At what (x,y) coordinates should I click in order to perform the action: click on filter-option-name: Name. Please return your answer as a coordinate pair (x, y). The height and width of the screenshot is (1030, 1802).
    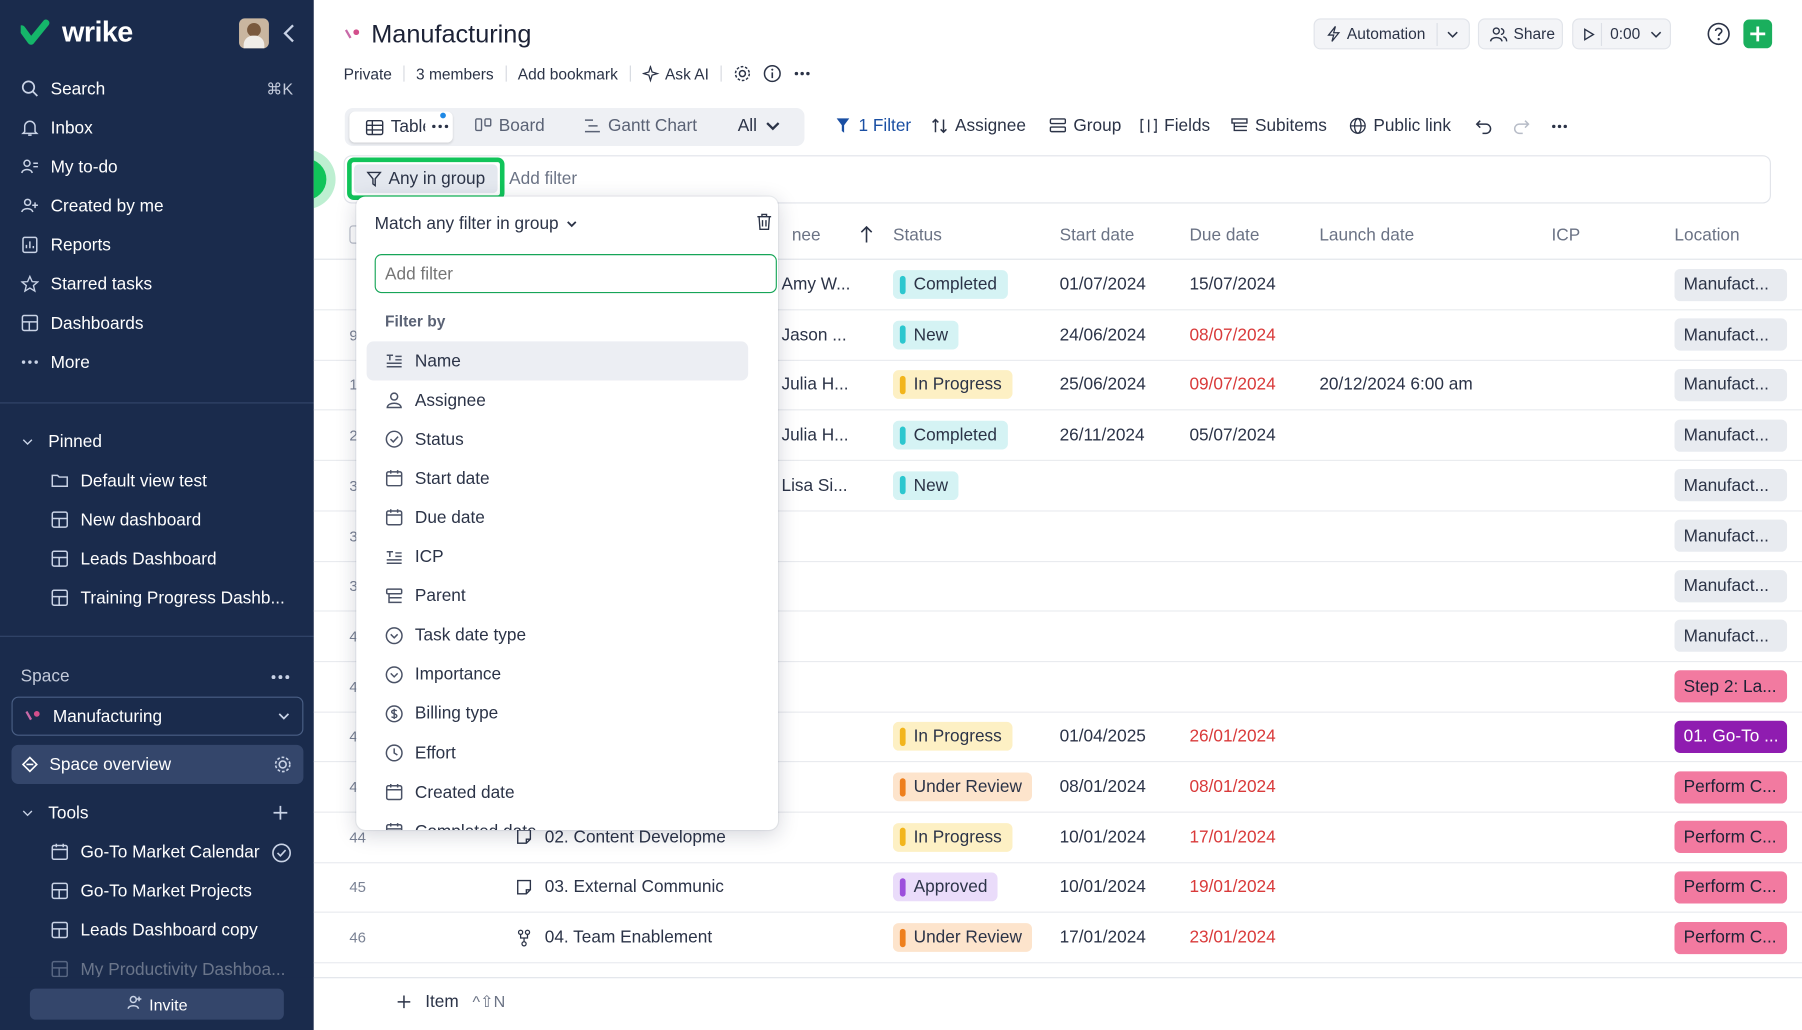
    Looking at the image, I should click on (557, 361).